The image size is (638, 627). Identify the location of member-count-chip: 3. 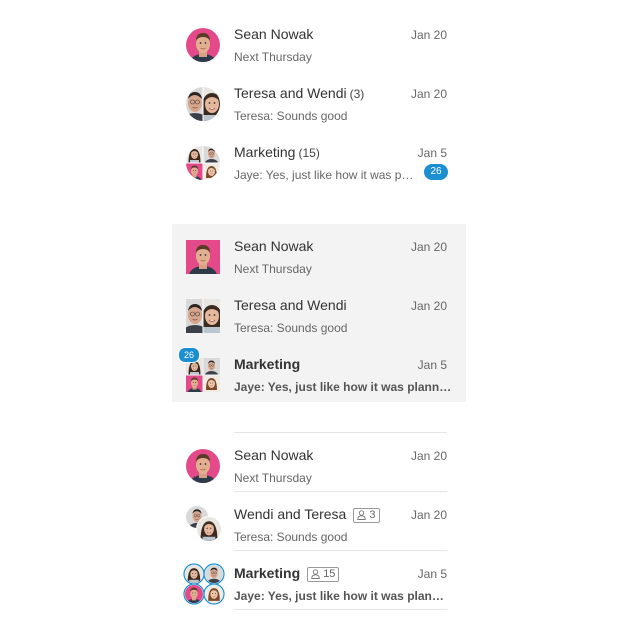
(366, 515).